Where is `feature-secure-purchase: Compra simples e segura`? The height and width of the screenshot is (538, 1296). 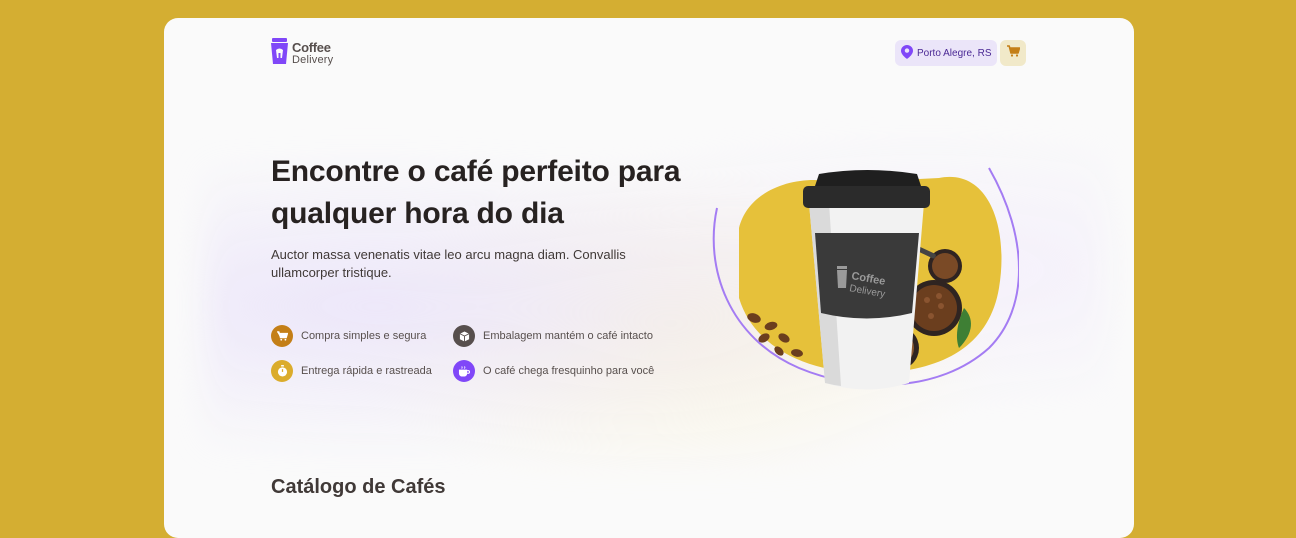 feature-secure-purchase: Compra simples e segura is located at coordinates (348, 336).